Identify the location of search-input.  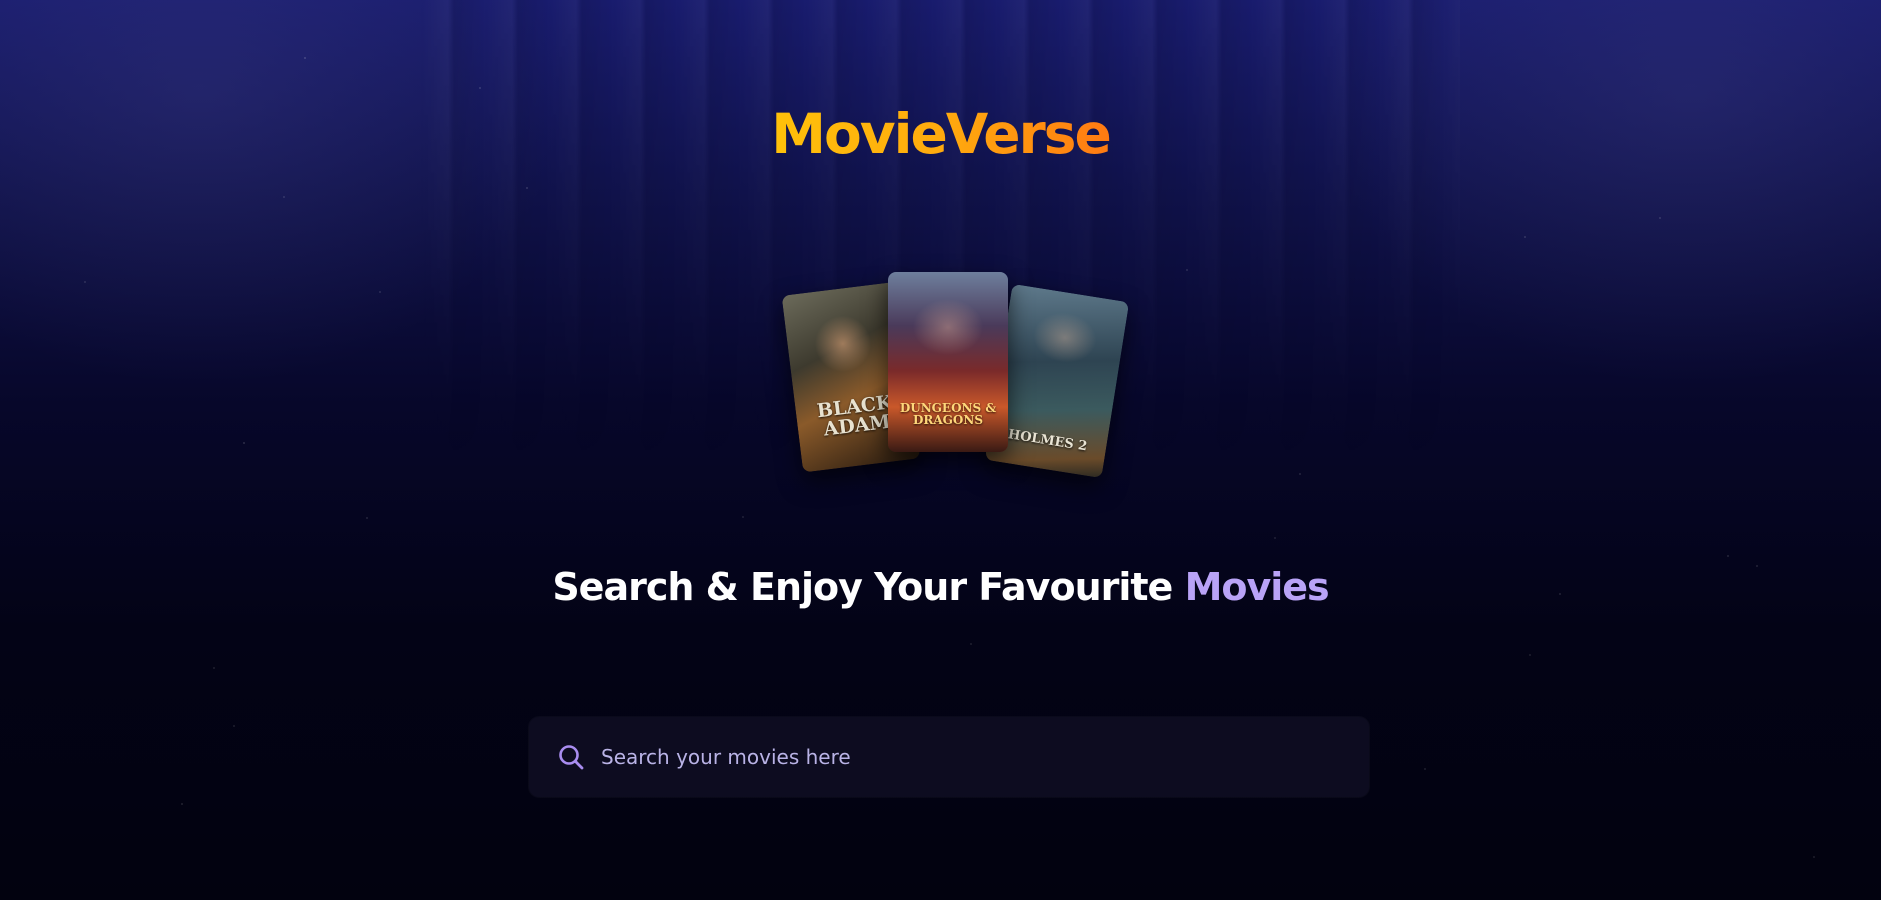
(972, 757).